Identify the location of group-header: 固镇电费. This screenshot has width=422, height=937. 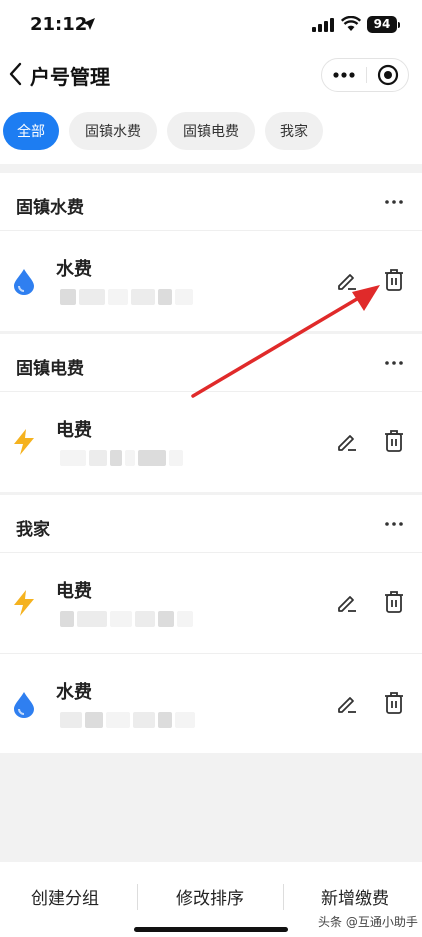
(211, 363).